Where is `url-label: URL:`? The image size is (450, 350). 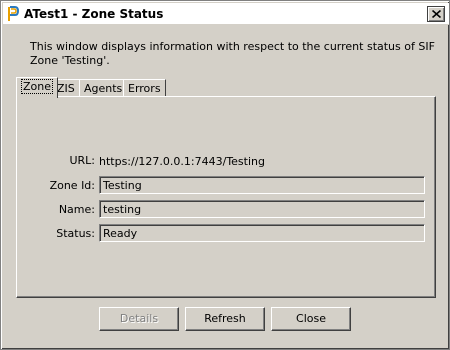 url-label: URL: is located at coordinates (82, 160).